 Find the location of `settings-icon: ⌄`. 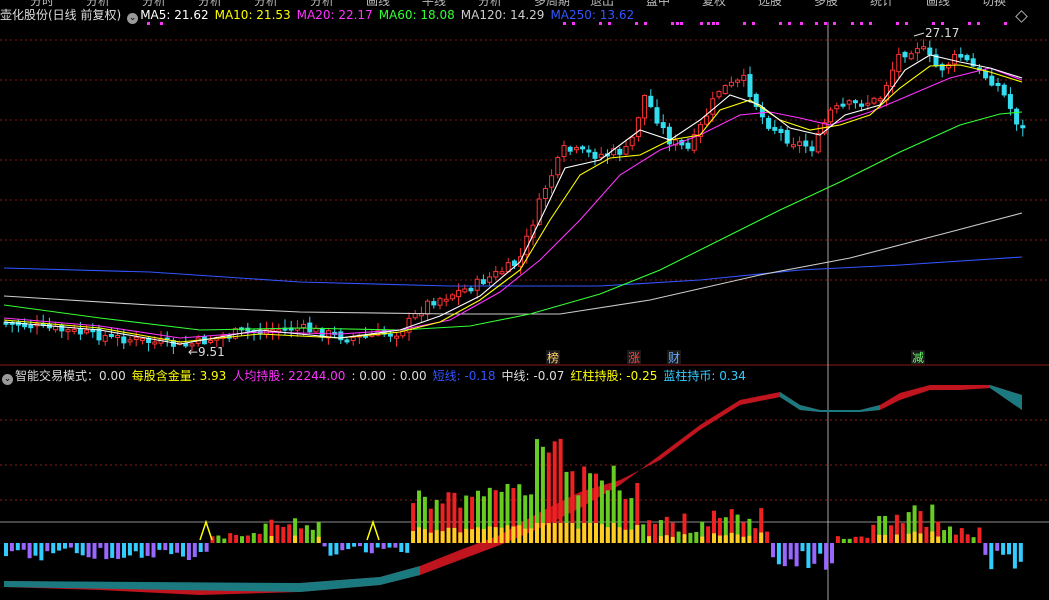

settings-icon: ⌄ is located at coordinates (133, 18).